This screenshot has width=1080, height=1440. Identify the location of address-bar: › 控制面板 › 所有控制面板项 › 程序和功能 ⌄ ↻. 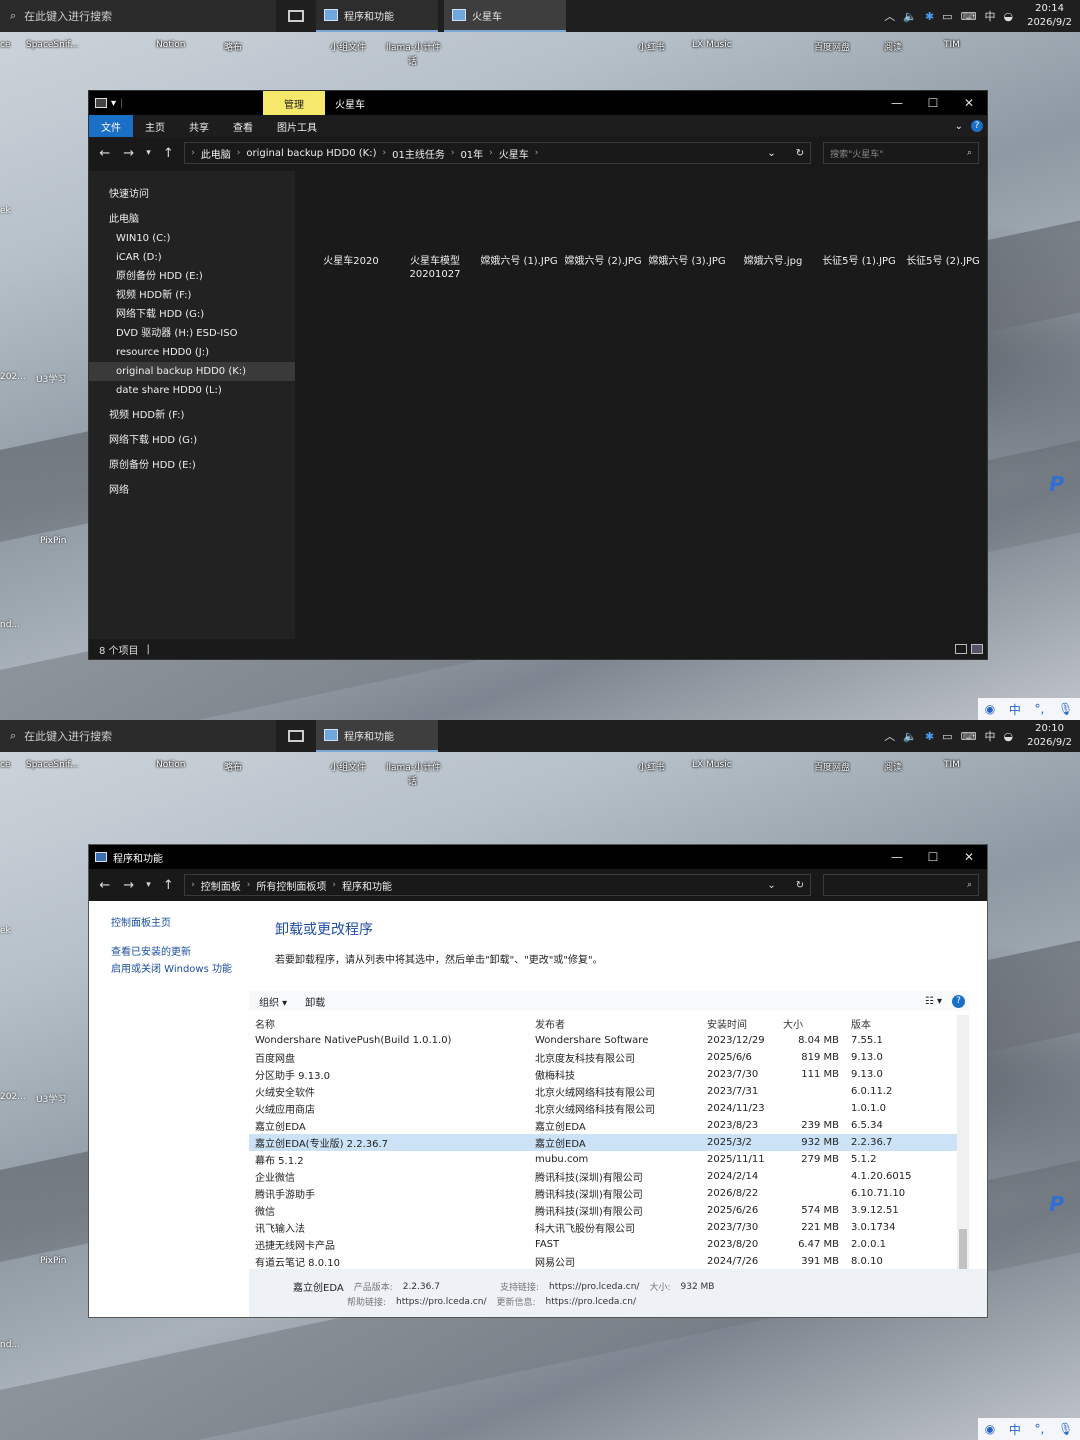
(498, 885).